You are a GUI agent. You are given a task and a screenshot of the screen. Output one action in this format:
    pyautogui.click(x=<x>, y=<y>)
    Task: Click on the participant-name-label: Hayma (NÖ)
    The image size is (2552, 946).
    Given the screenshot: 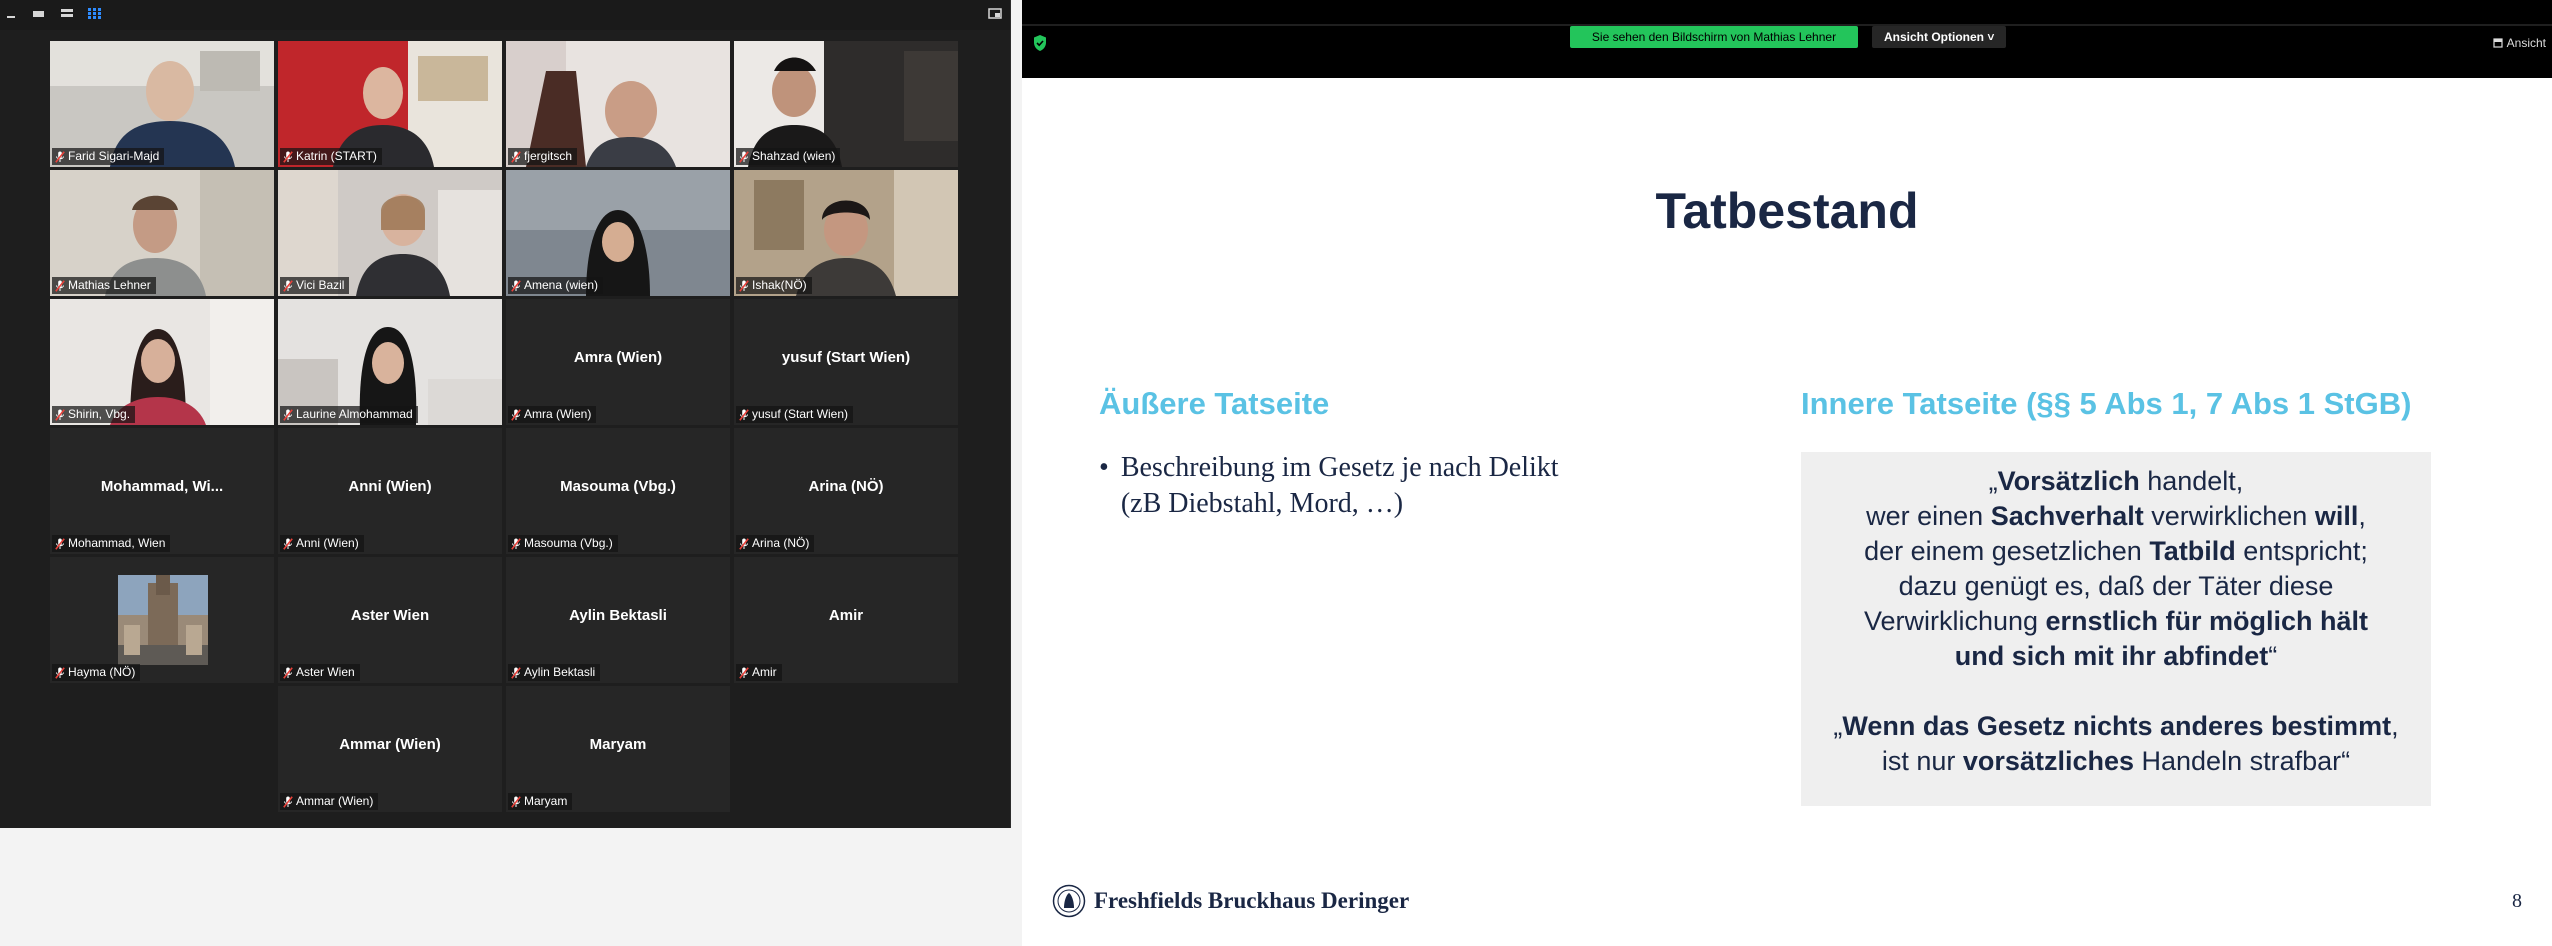 What is the action you would take?
    pyautogui.click(x=96, y=672)
    